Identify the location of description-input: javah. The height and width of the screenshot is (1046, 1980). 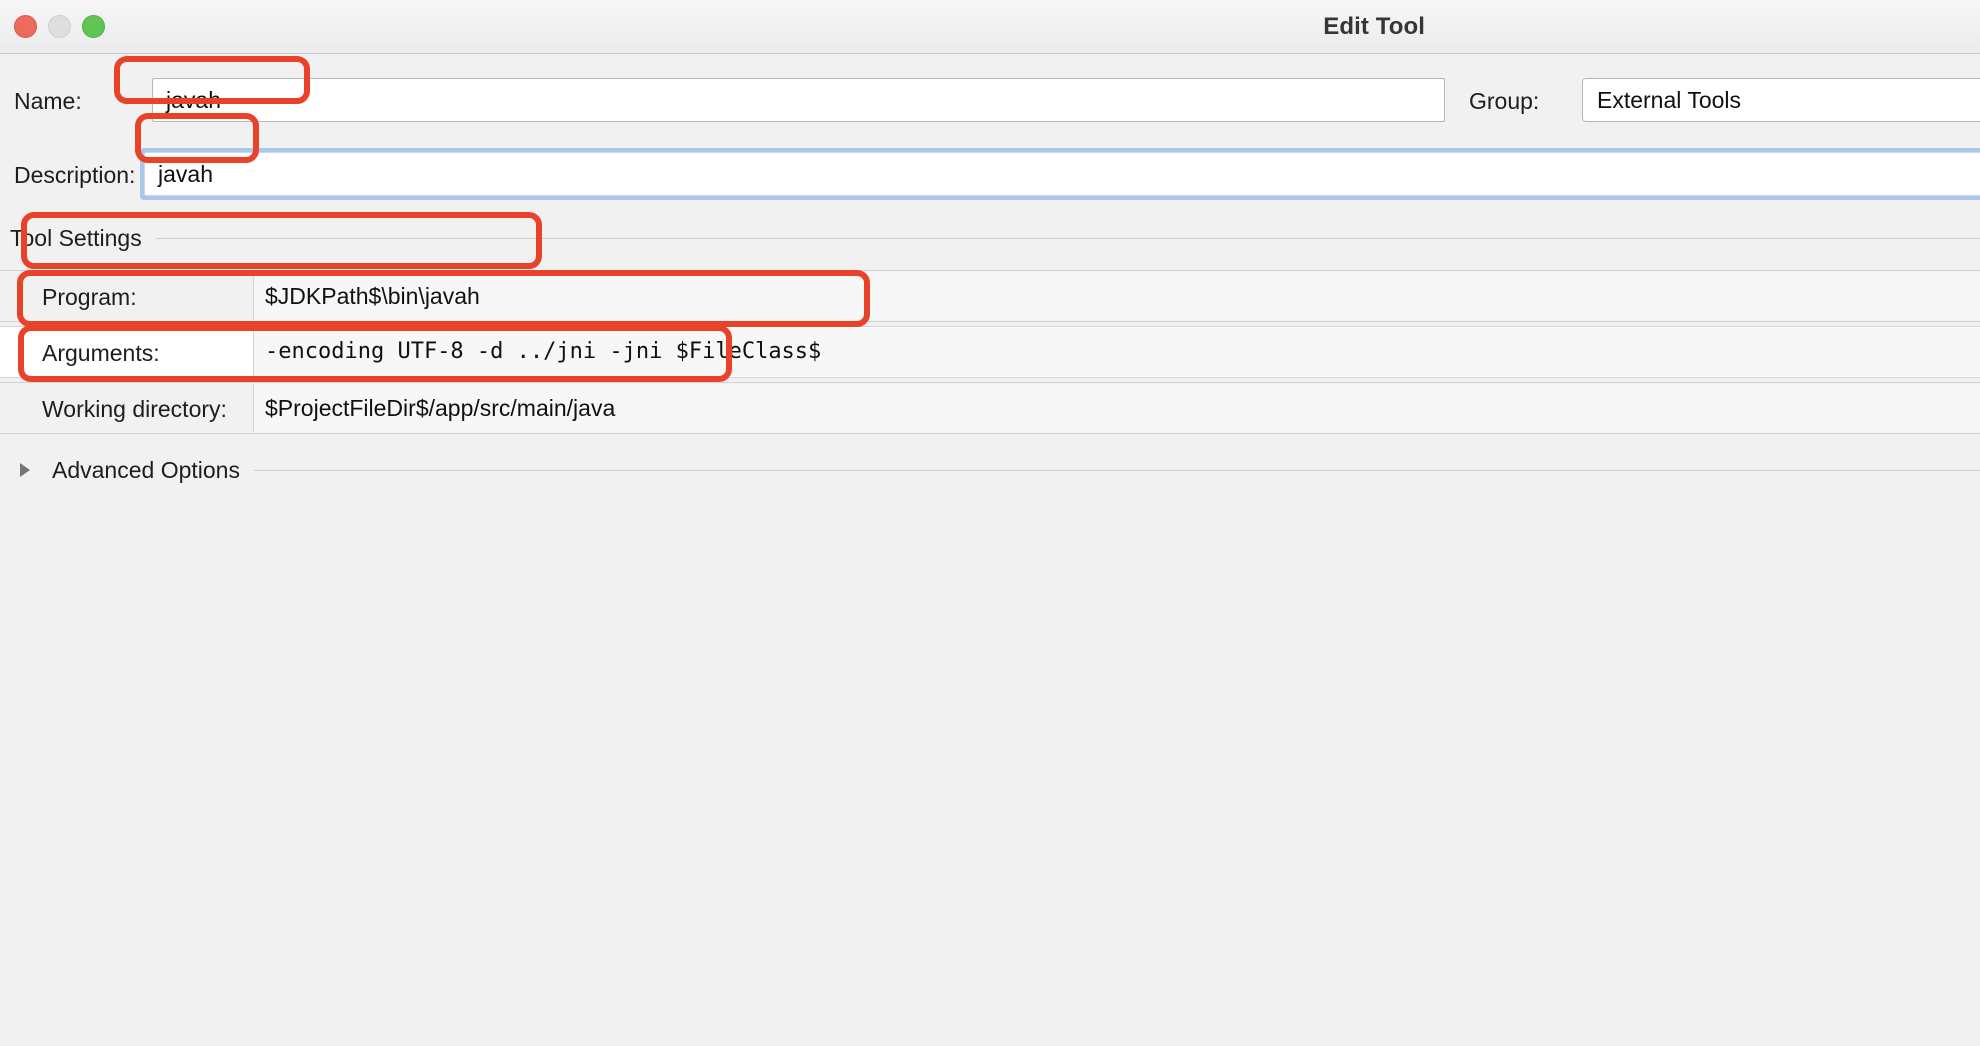
(1062, 174).